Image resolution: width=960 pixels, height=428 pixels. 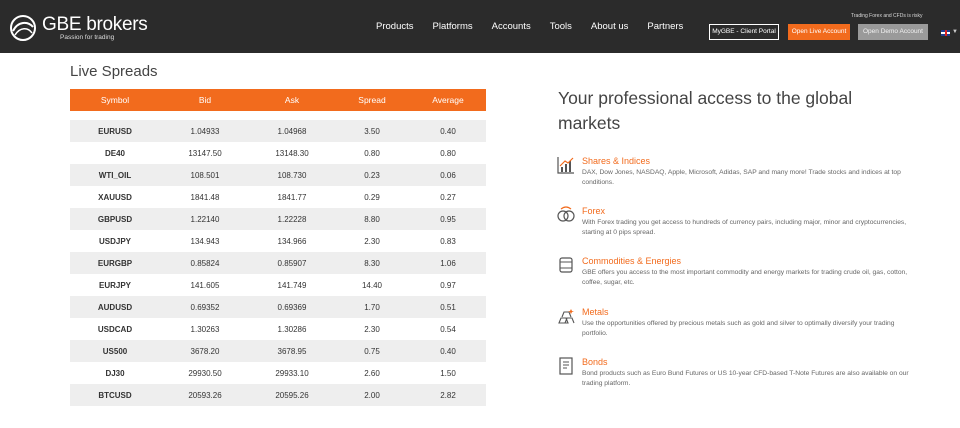 I want to click on cell-symbol: XAUUSD, so click(x=115, y=197).